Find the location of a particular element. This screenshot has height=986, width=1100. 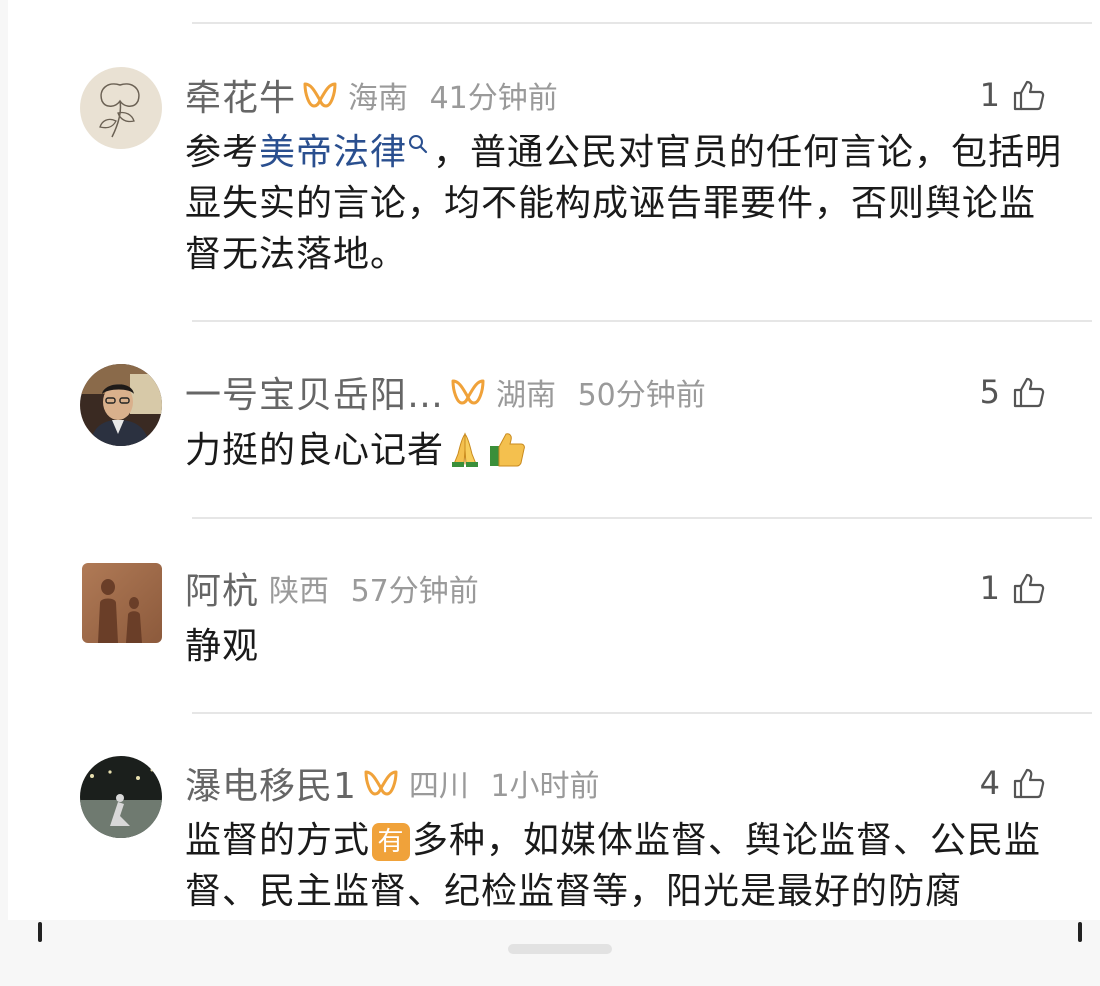

like-count: 5 is located at coordinates (989, 392).